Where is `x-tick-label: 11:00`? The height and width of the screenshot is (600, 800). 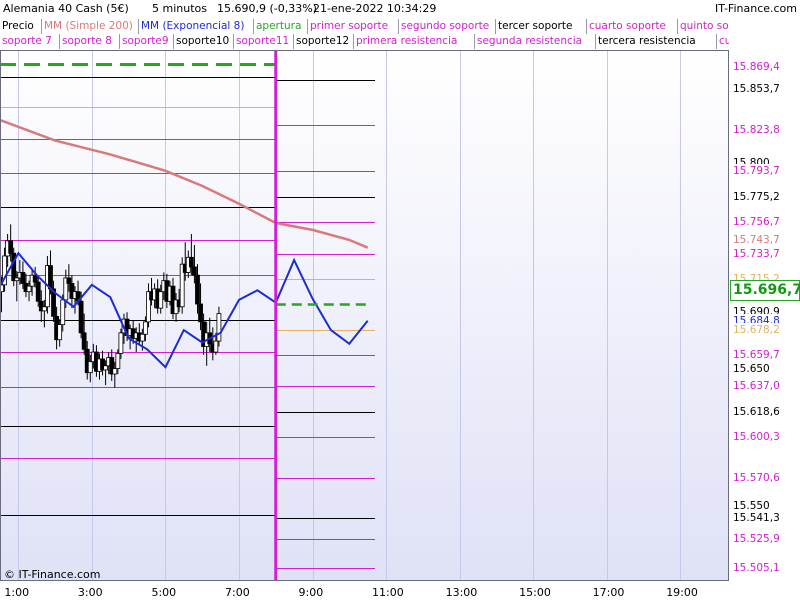
x-tick-label: 11:00 is located at coordinates (388, 592).